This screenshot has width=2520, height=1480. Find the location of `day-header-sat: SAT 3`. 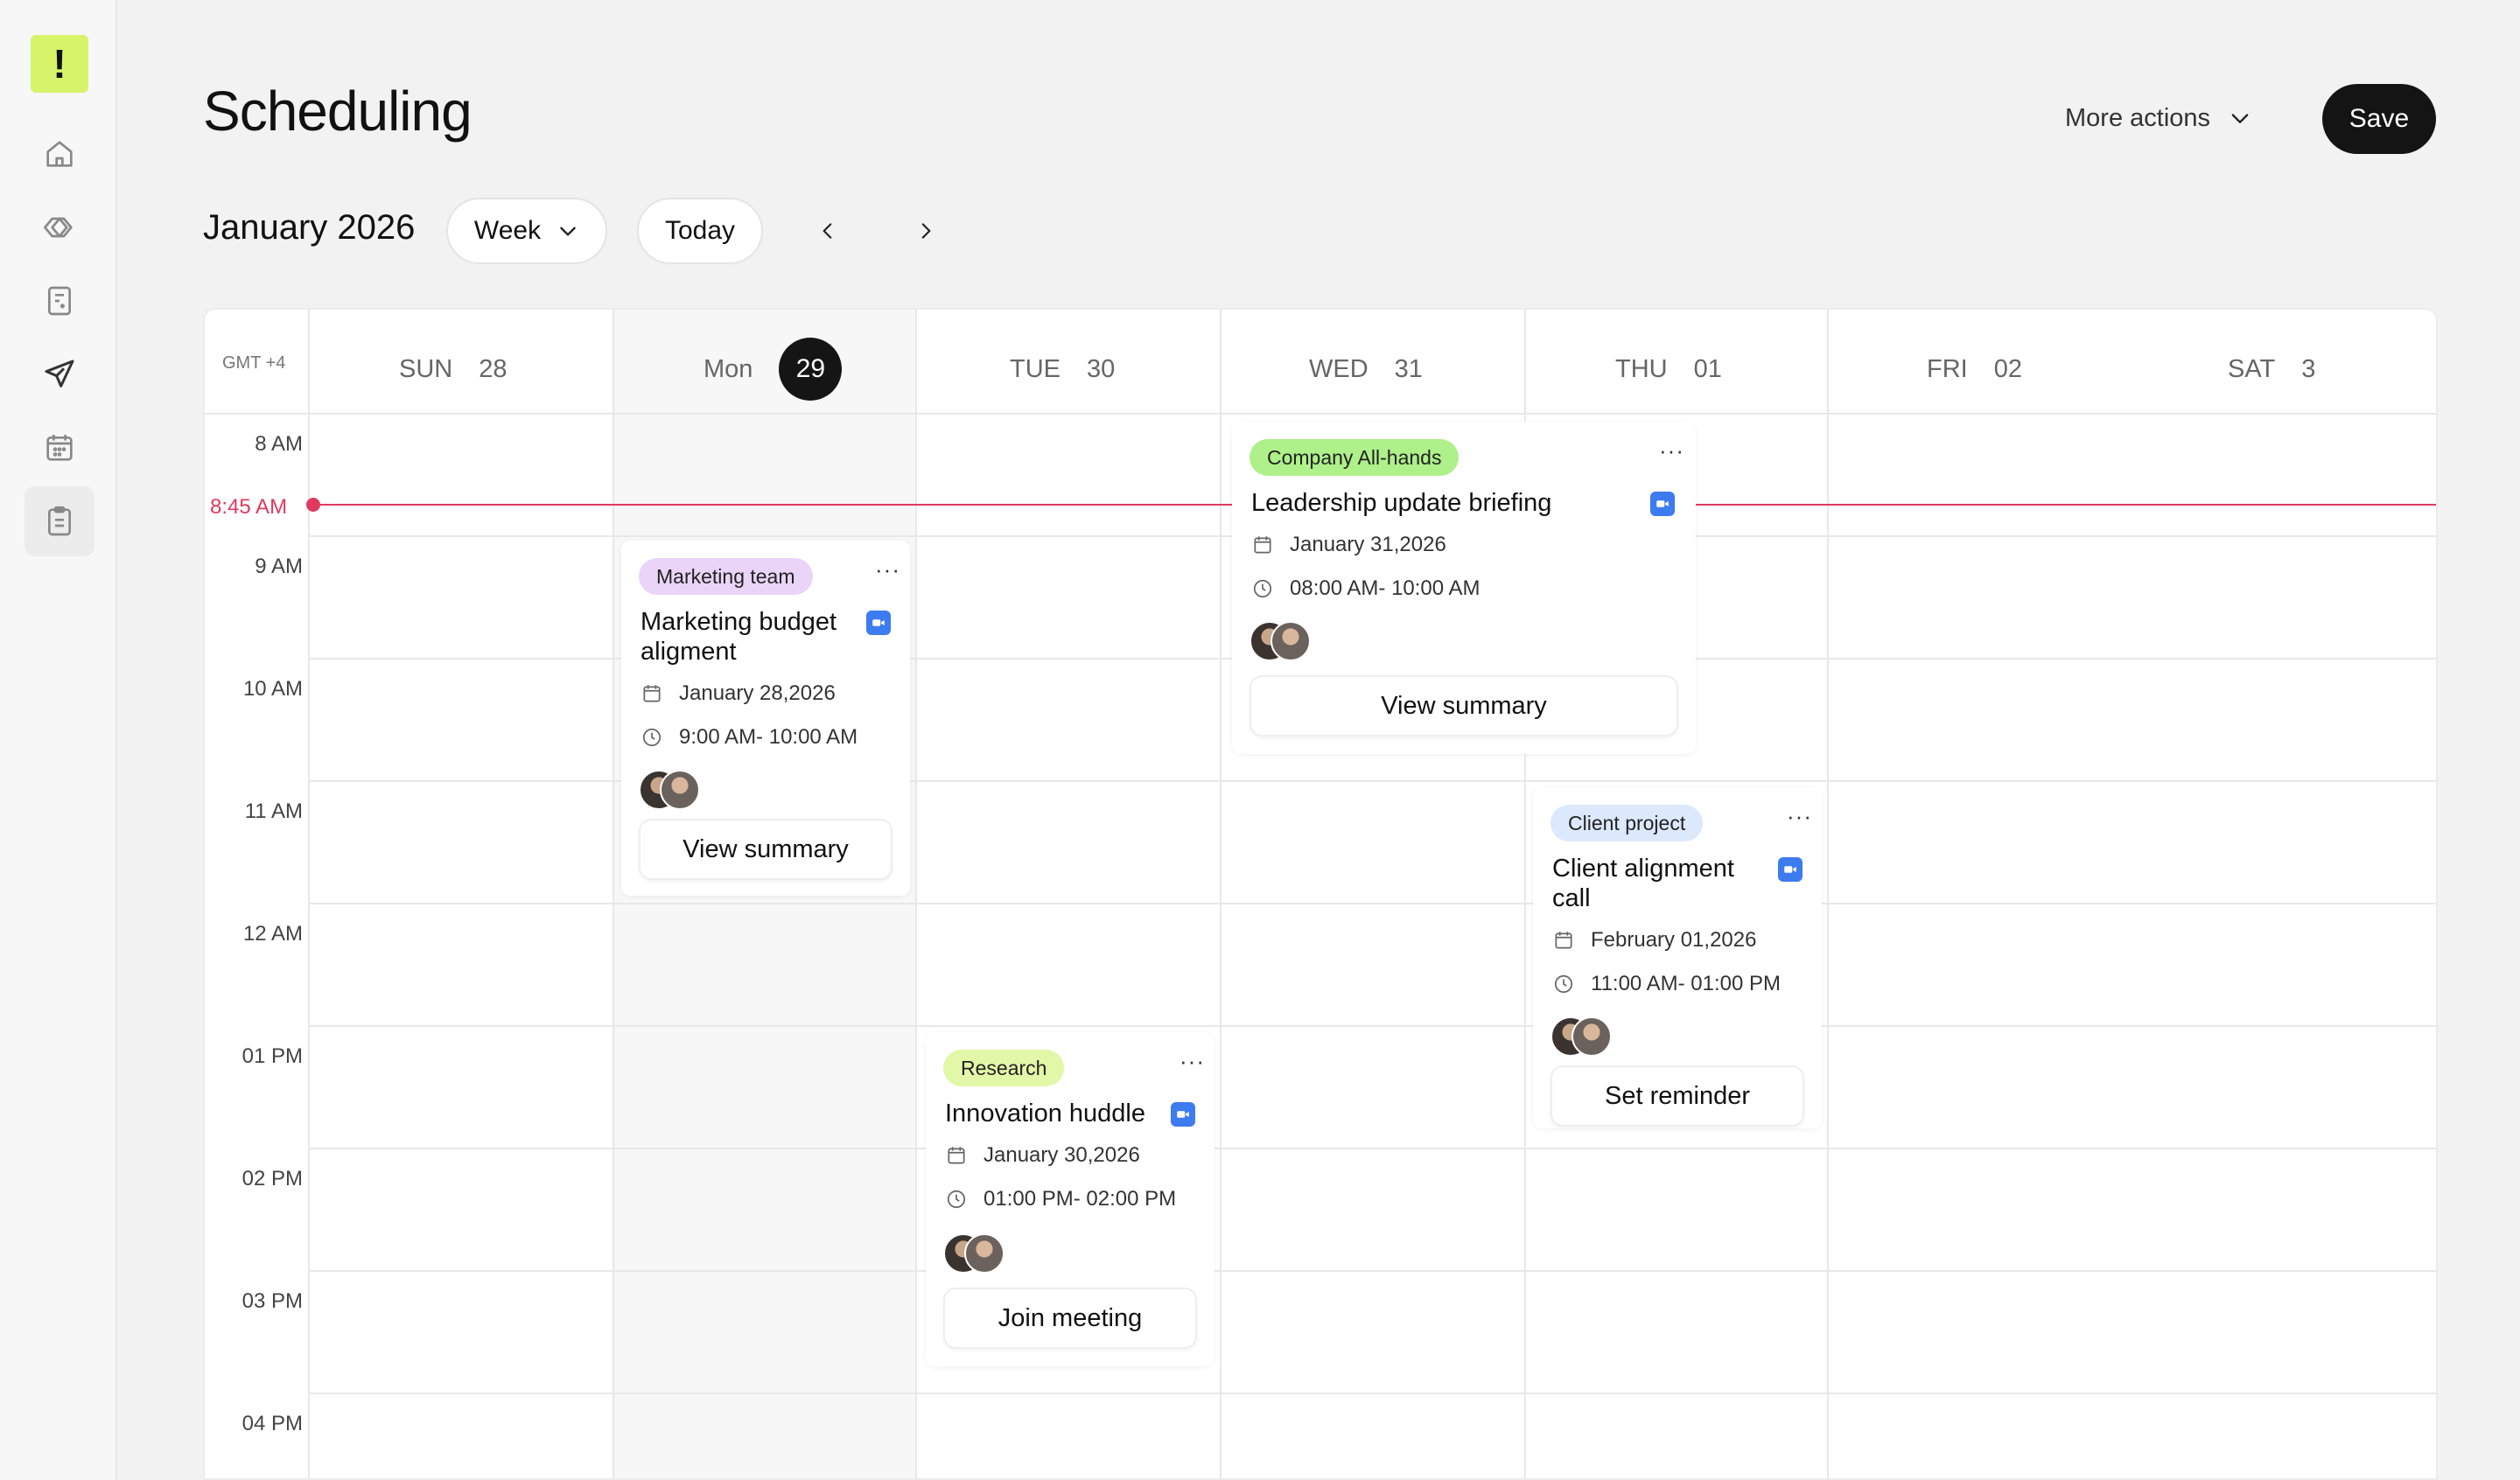

day-header-sat: SAT 3 is located at coordinates (2271, 369).